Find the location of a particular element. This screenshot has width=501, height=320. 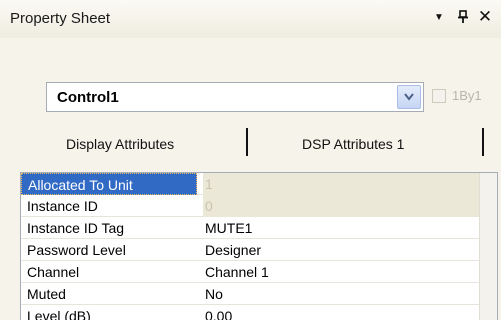

property-value: 0 is located at coordinates (341, 206).